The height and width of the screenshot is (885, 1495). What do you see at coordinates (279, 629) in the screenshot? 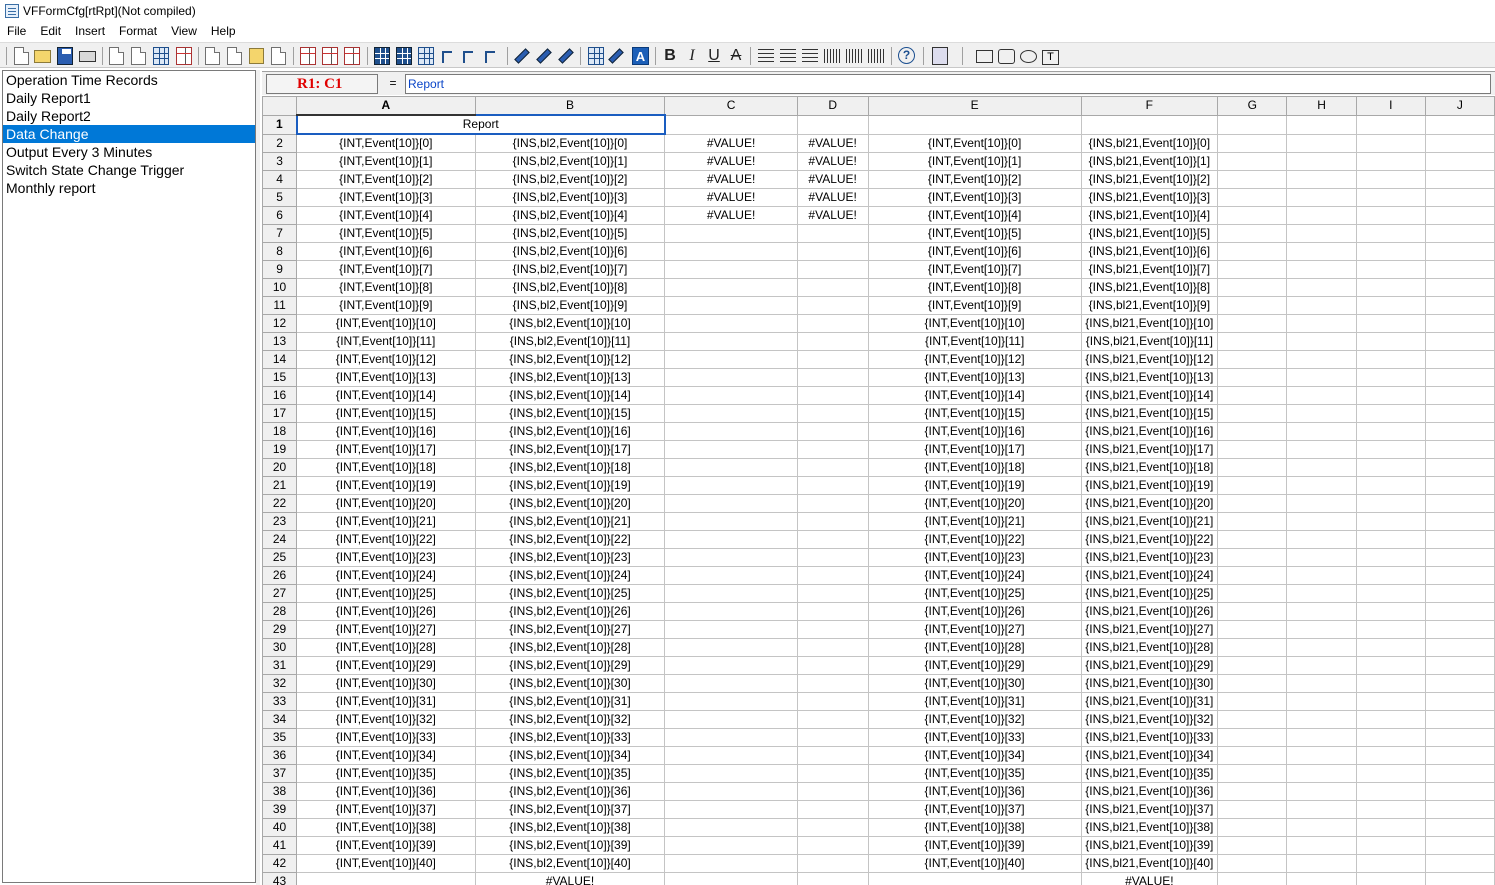
I see `row-header: 29` at bounding box center [279, 629].